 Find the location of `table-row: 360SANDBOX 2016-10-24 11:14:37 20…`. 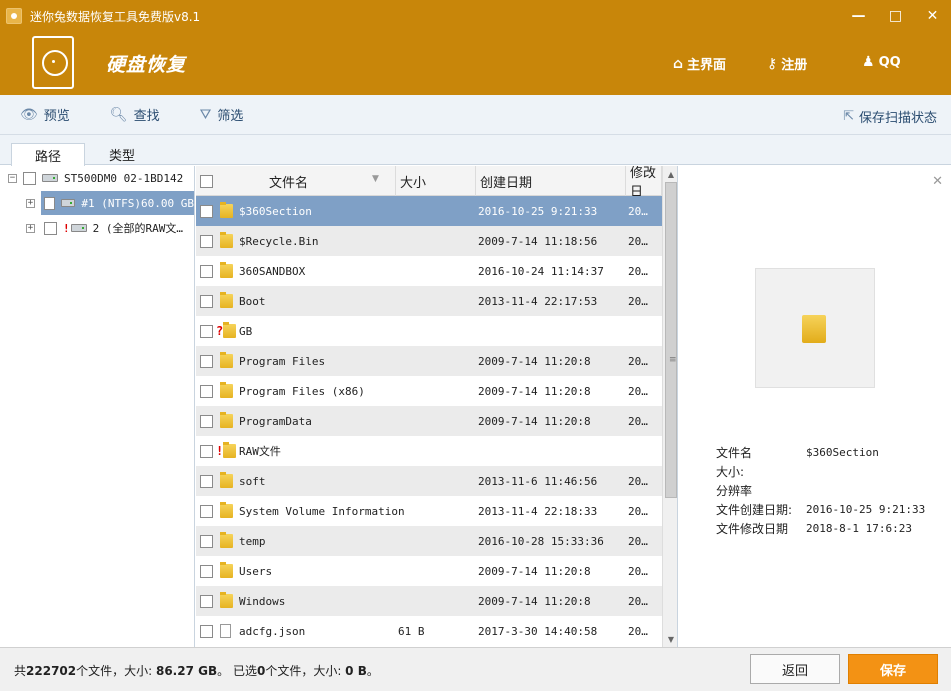

table-row: 360SANDBOX 2016-10-24 11:14:37 20… is located at coordinates (429, 271).